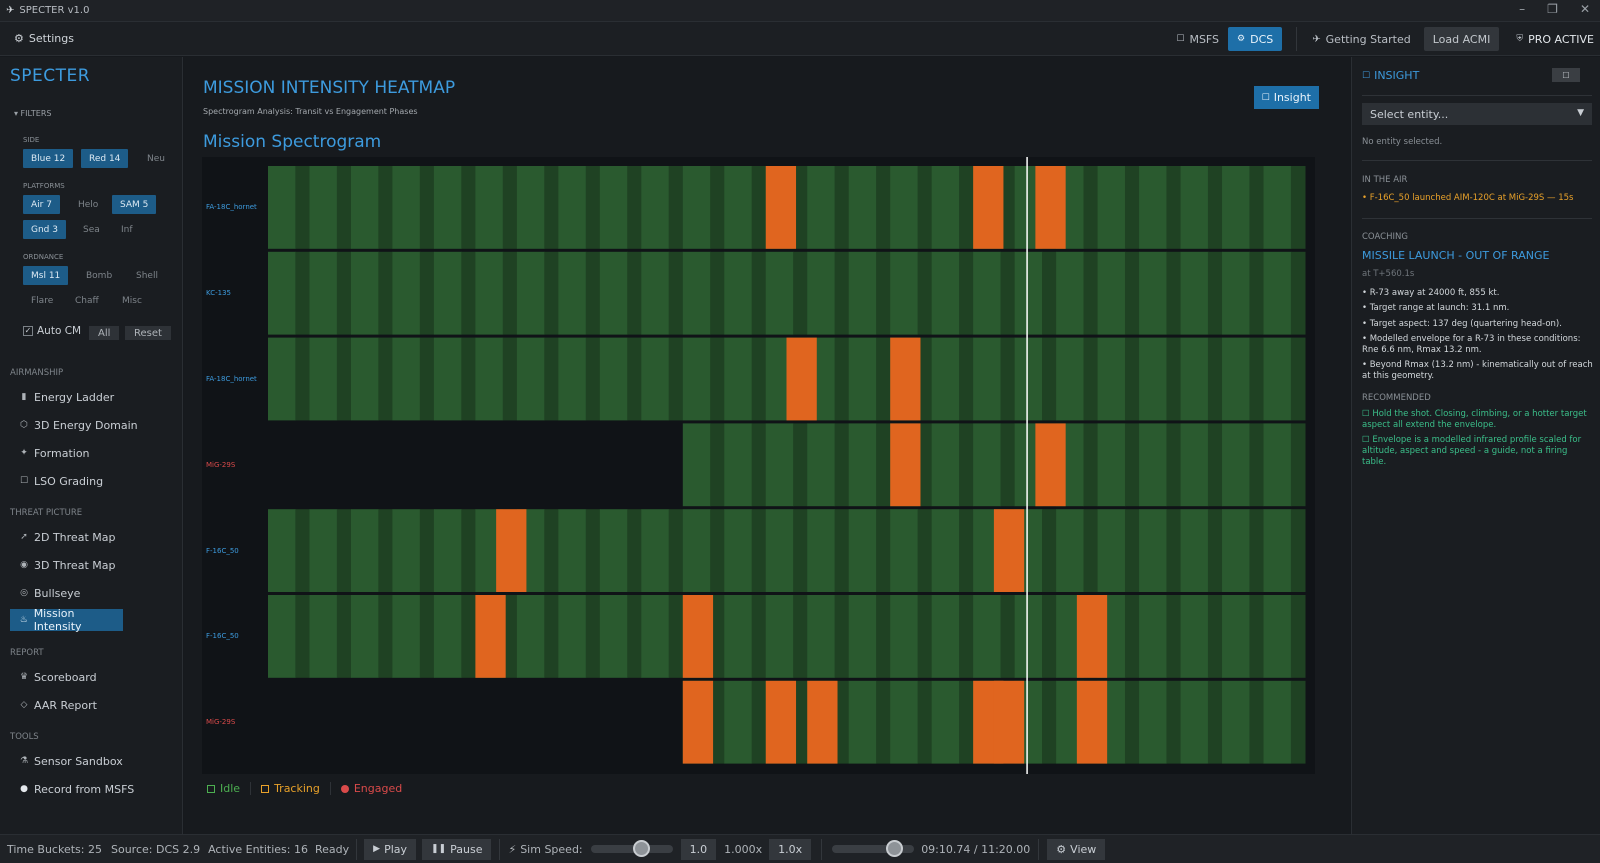  What do you see at coordinates (376, 788) in the screenshot?
I see `legend-engaged: Engaged` at bounding box center [376, 788].